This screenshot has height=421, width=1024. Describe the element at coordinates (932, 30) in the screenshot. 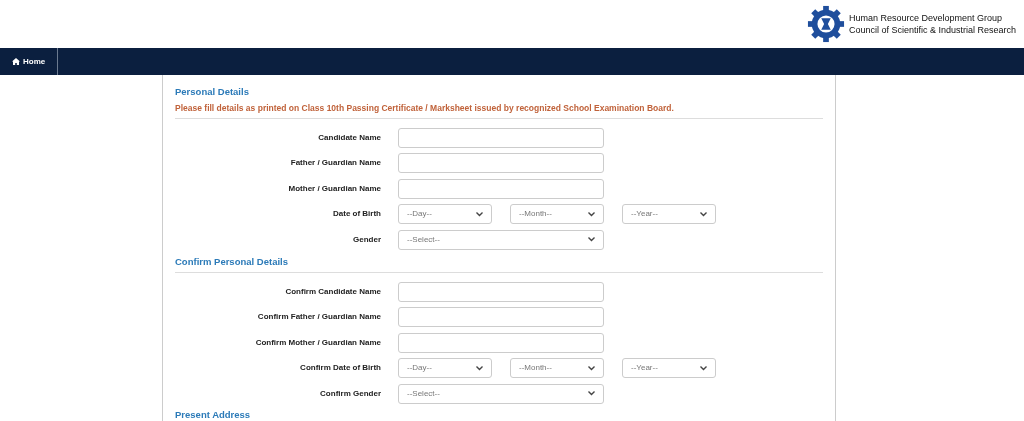

I see `organization-name: Council of Scientific & Industrial Research` at that location.